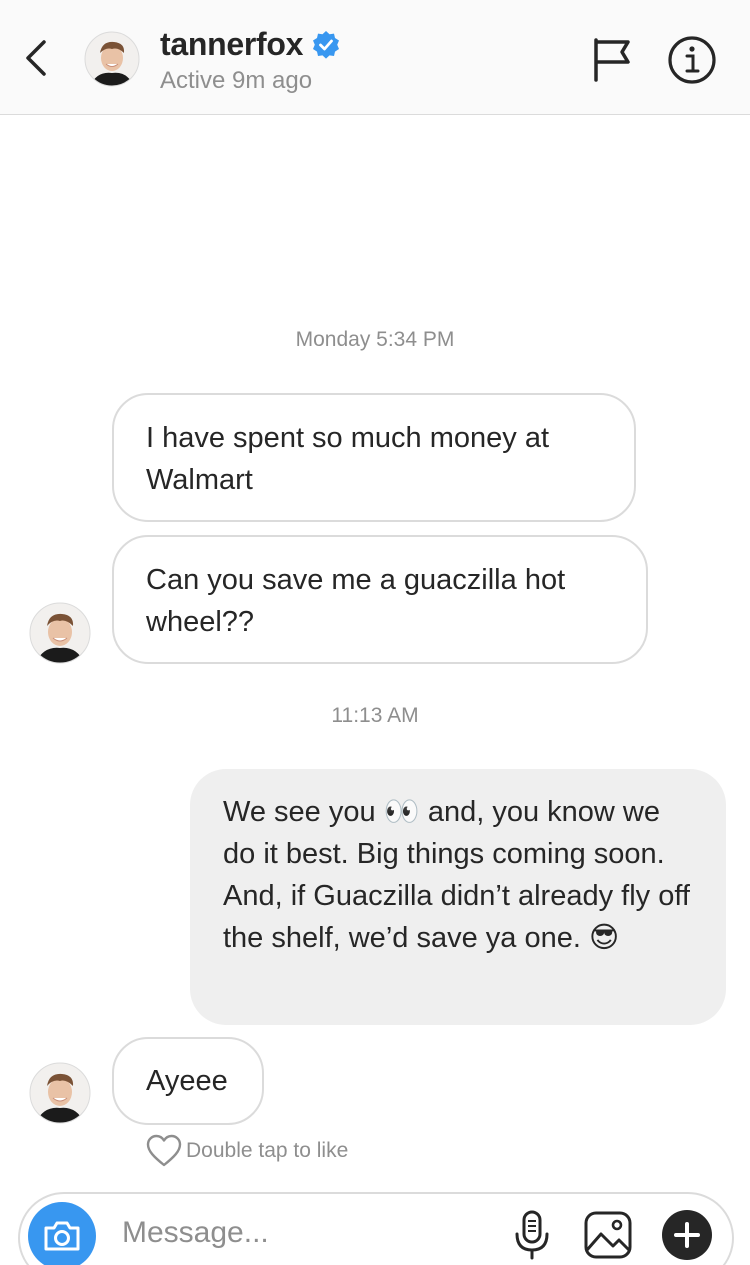 This screenshot has height=1265, width=750. I want to click on double-tap-label: Double tap to like, so click(267, 1150).